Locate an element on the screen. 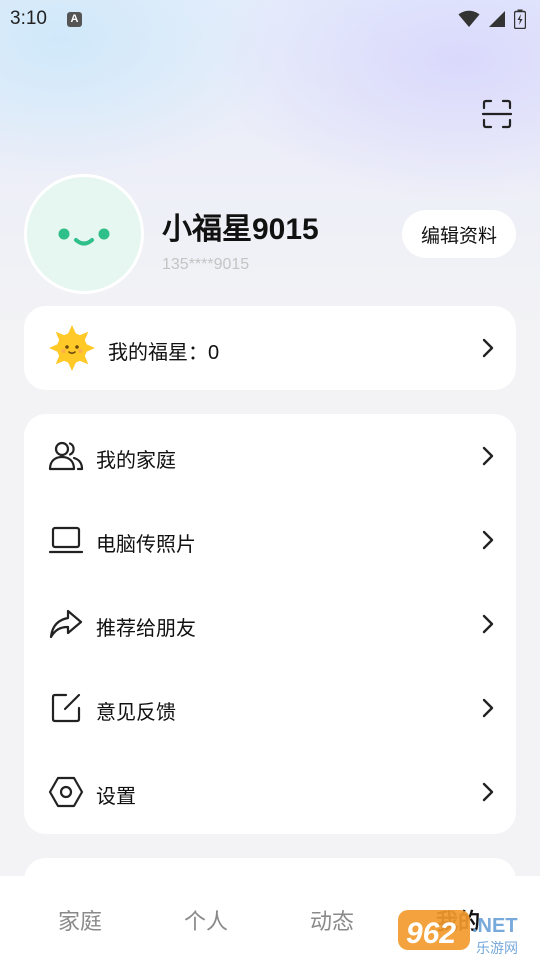 Image resolution: width=540 pixels, height=960 pixels. menu-item-settings: 设置 is located at coordinates (270, 792).